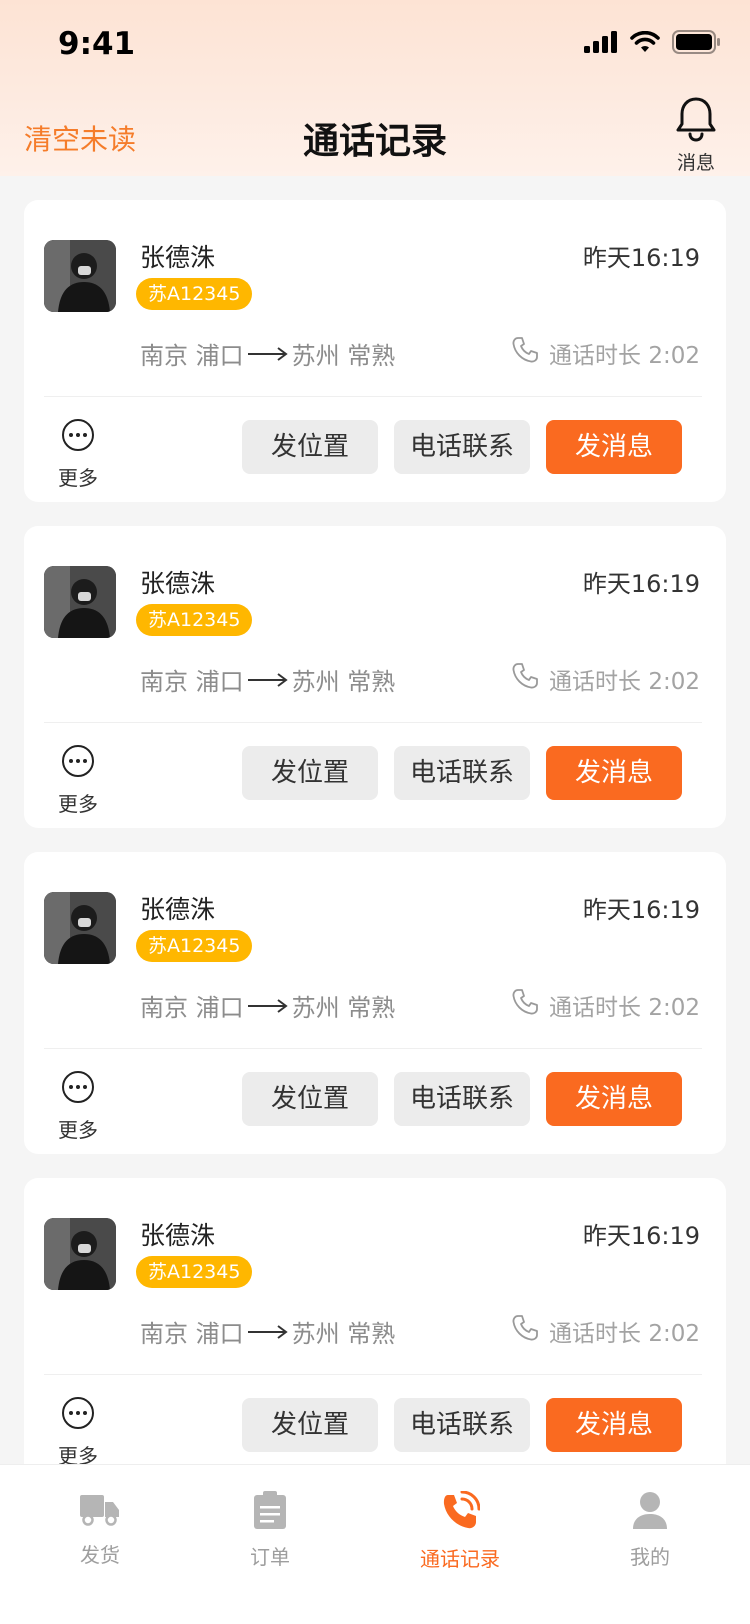  What do you see at coordinates (601, 44) in the screenshot?
I see `signal-icon` at bounding box center [601, 44].